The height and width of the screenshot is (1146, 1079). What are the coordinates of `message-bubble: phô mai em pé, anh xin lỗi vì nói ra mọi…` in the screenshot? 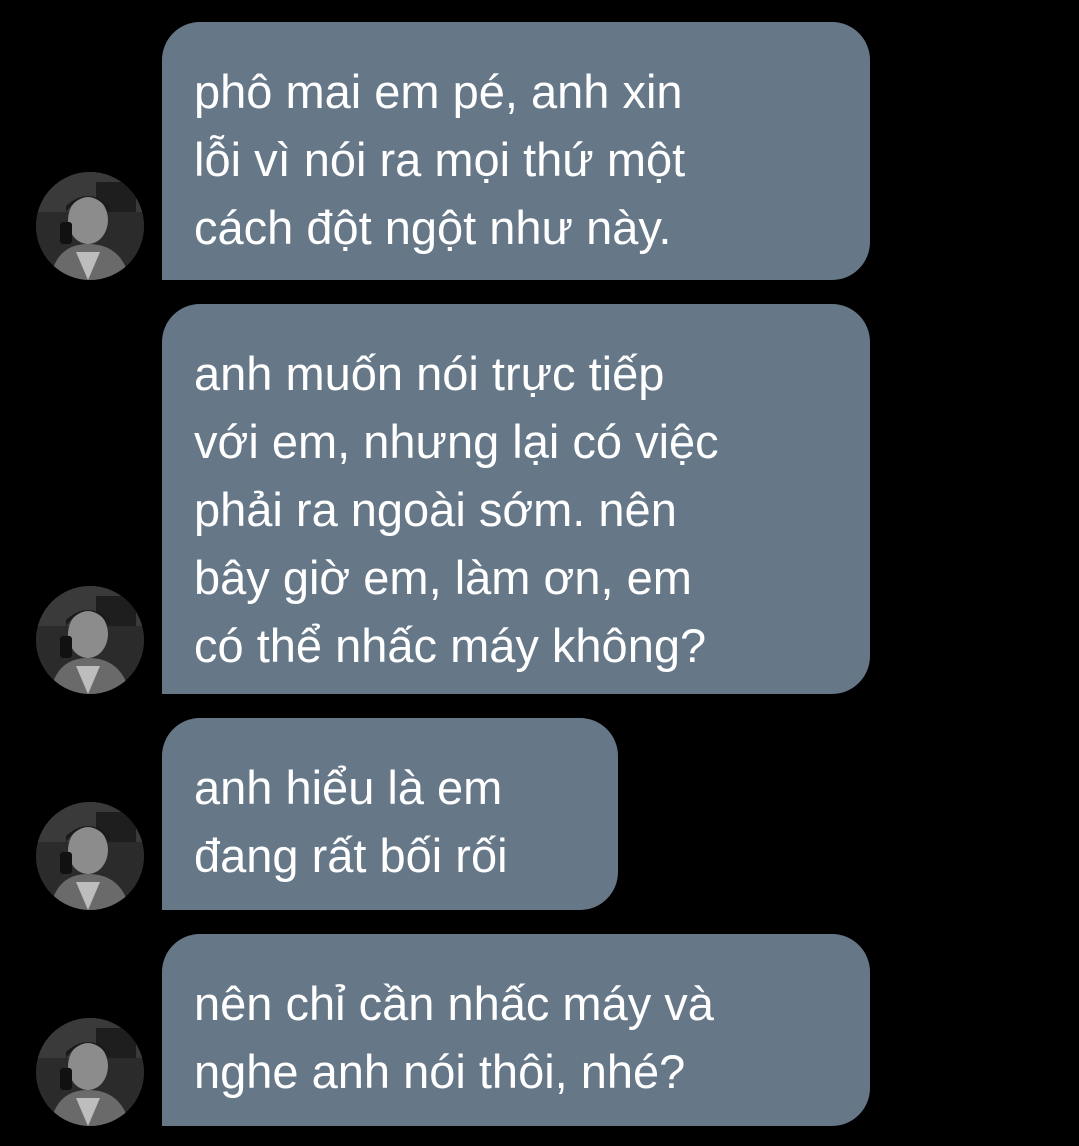 It's located at (516, 151).